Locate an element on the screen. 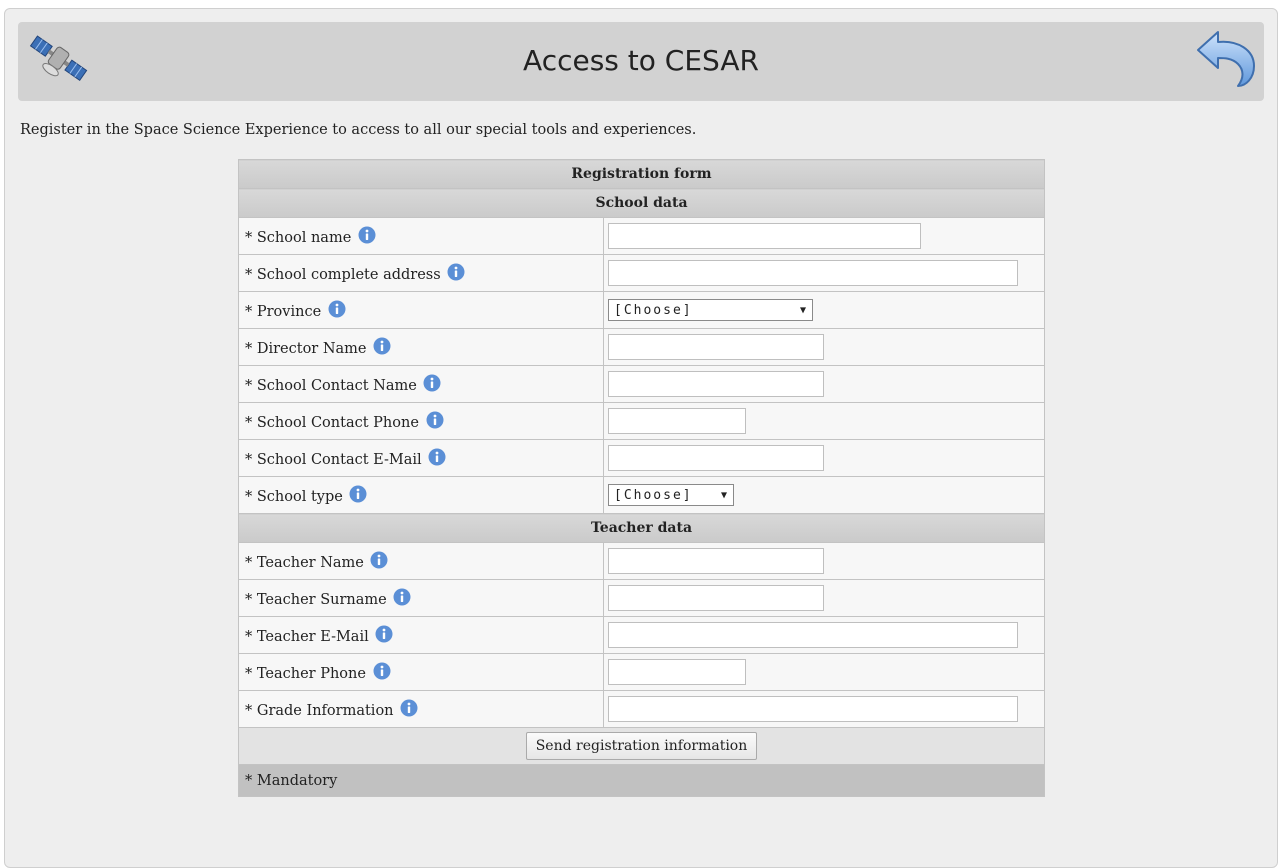 This screenshot has width=1282, height=868. teacher-surname-label: * Teacher Surname is located at coordinates (316, 600).